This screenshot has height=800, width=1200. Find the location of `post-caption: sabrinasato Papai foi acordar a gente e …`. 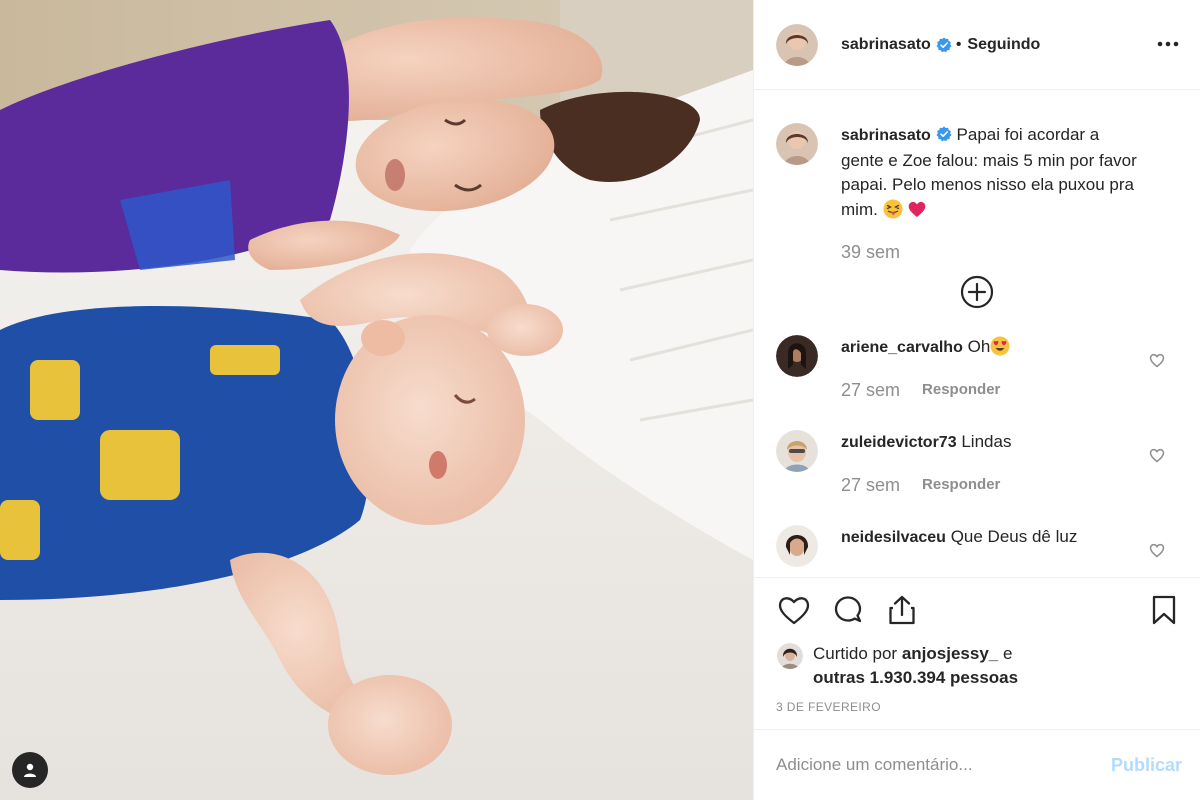

post-caption: sabrinasato Papai foi acordar a gente e … is located at coordinates (977, 178).